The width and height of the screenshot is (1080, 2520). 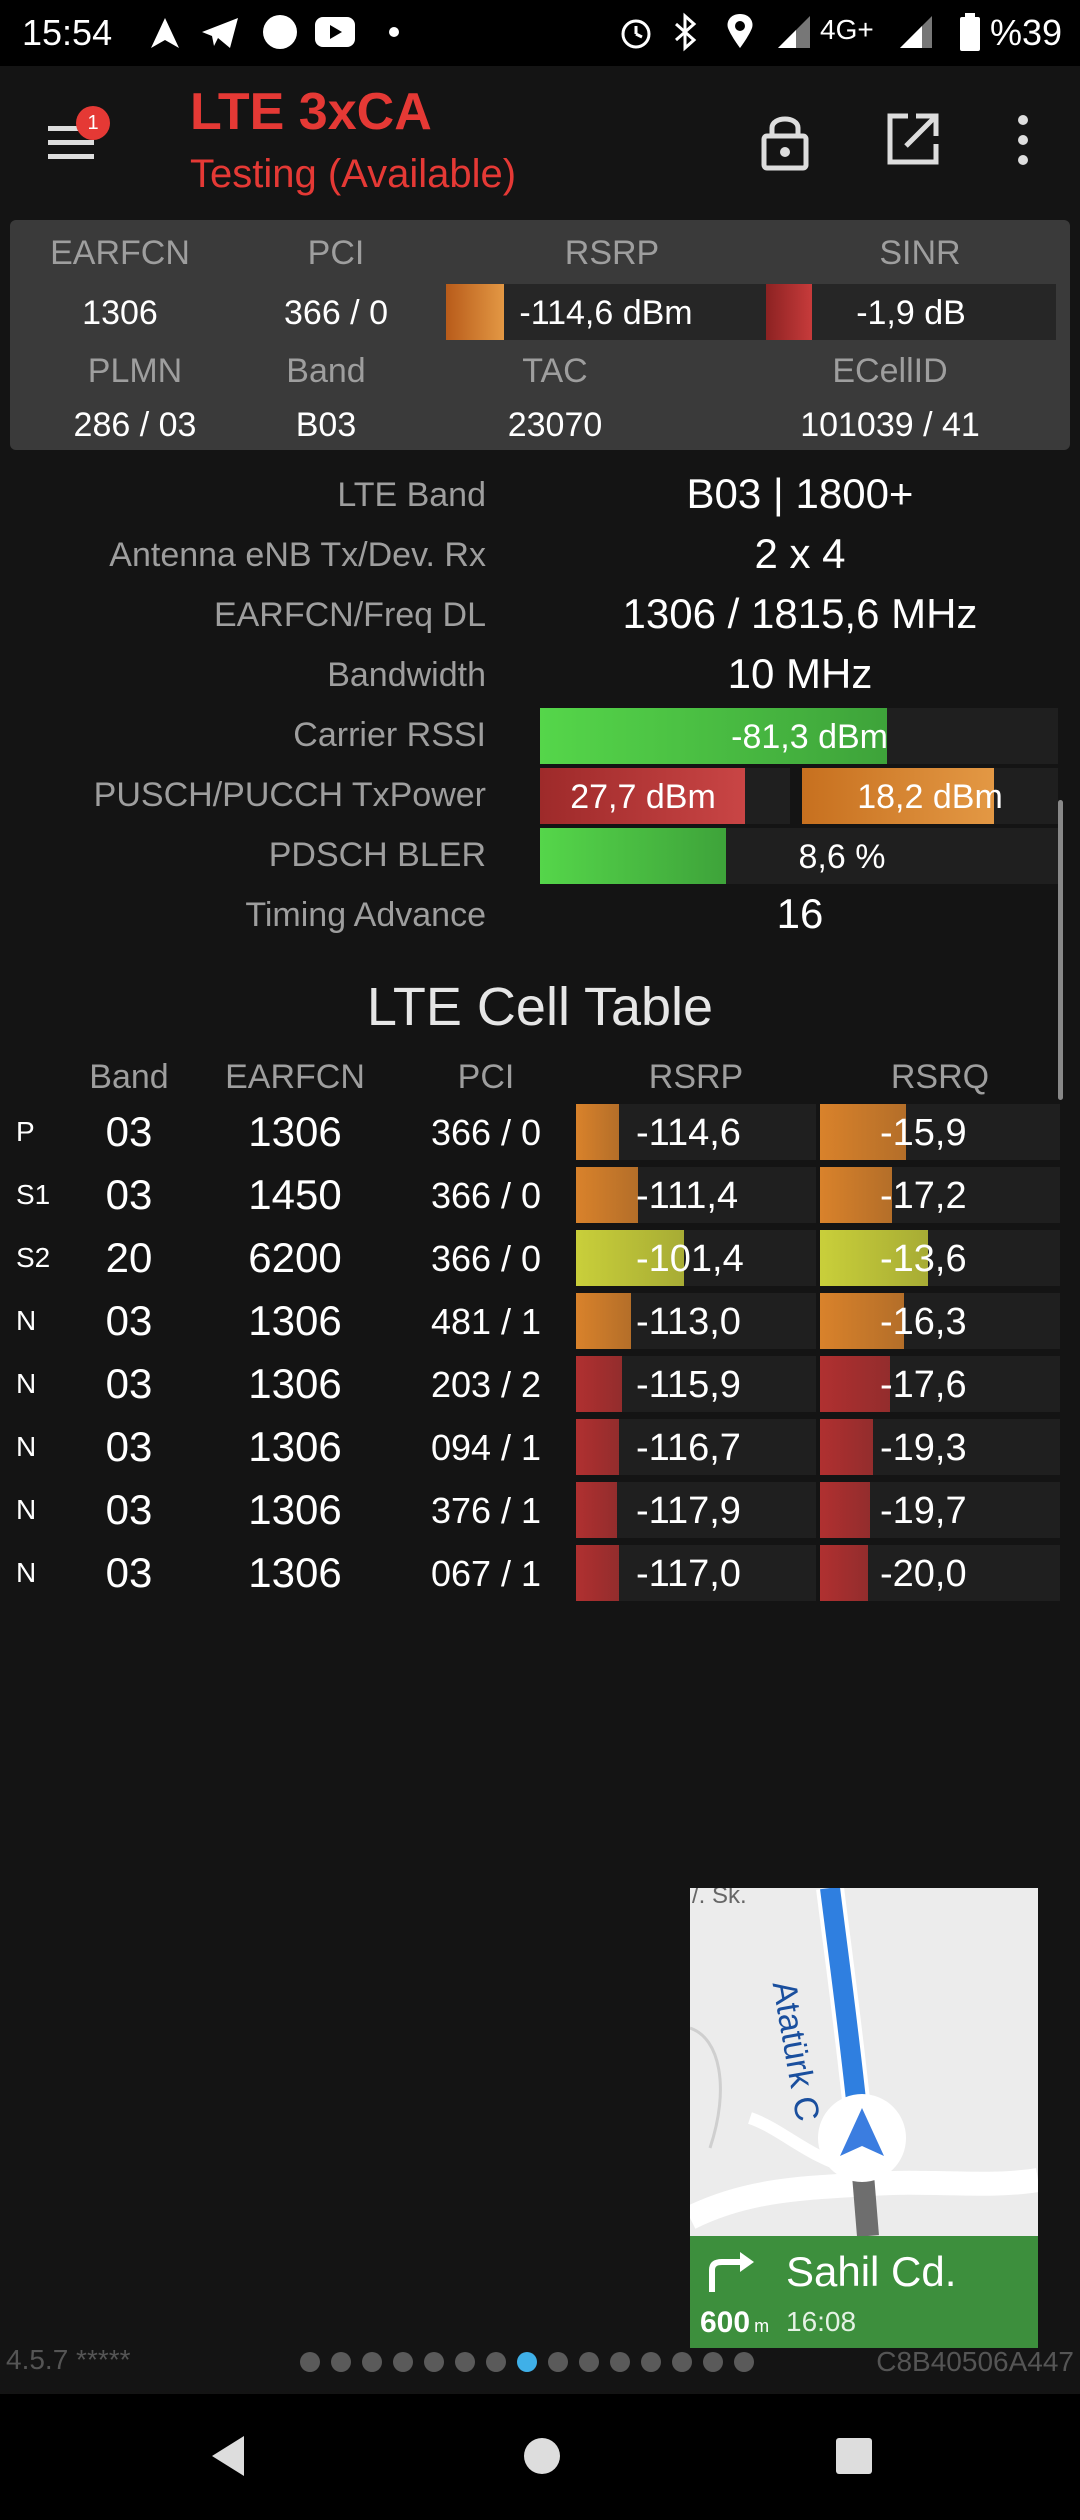 I want to click on cell-earfcn: 6200, so click(x=295, y=1257).